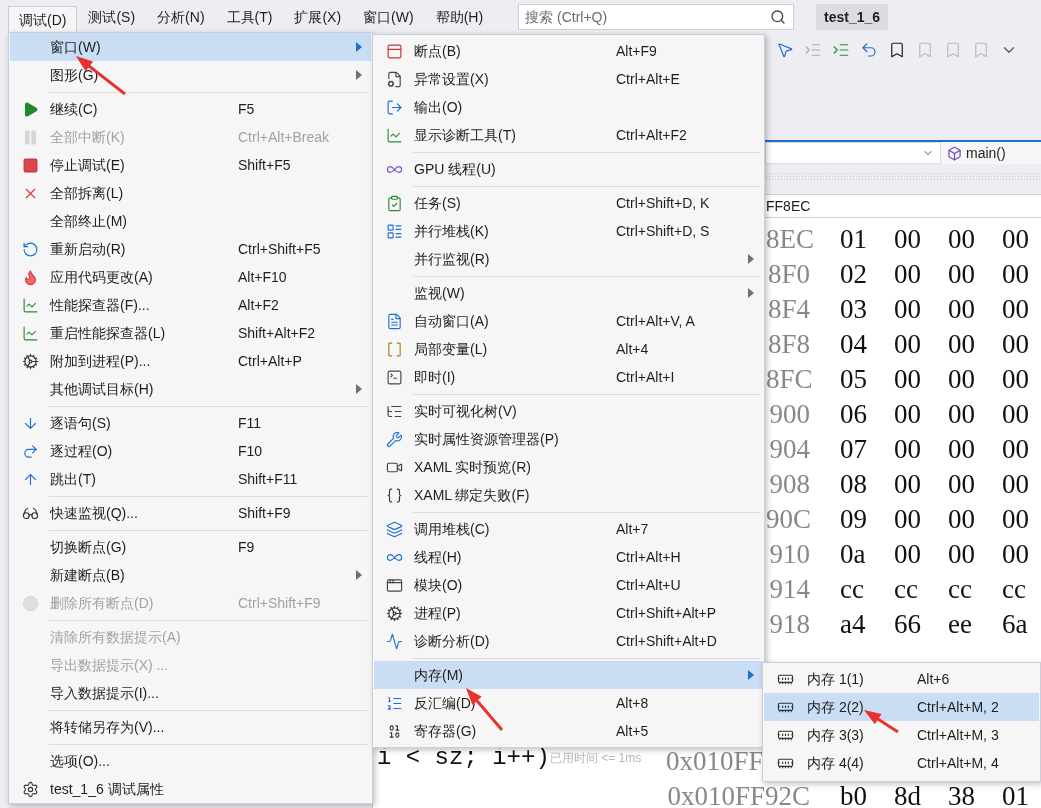  I want to click on menu-item: XAML 绑定失败(F), so click(568, 495).